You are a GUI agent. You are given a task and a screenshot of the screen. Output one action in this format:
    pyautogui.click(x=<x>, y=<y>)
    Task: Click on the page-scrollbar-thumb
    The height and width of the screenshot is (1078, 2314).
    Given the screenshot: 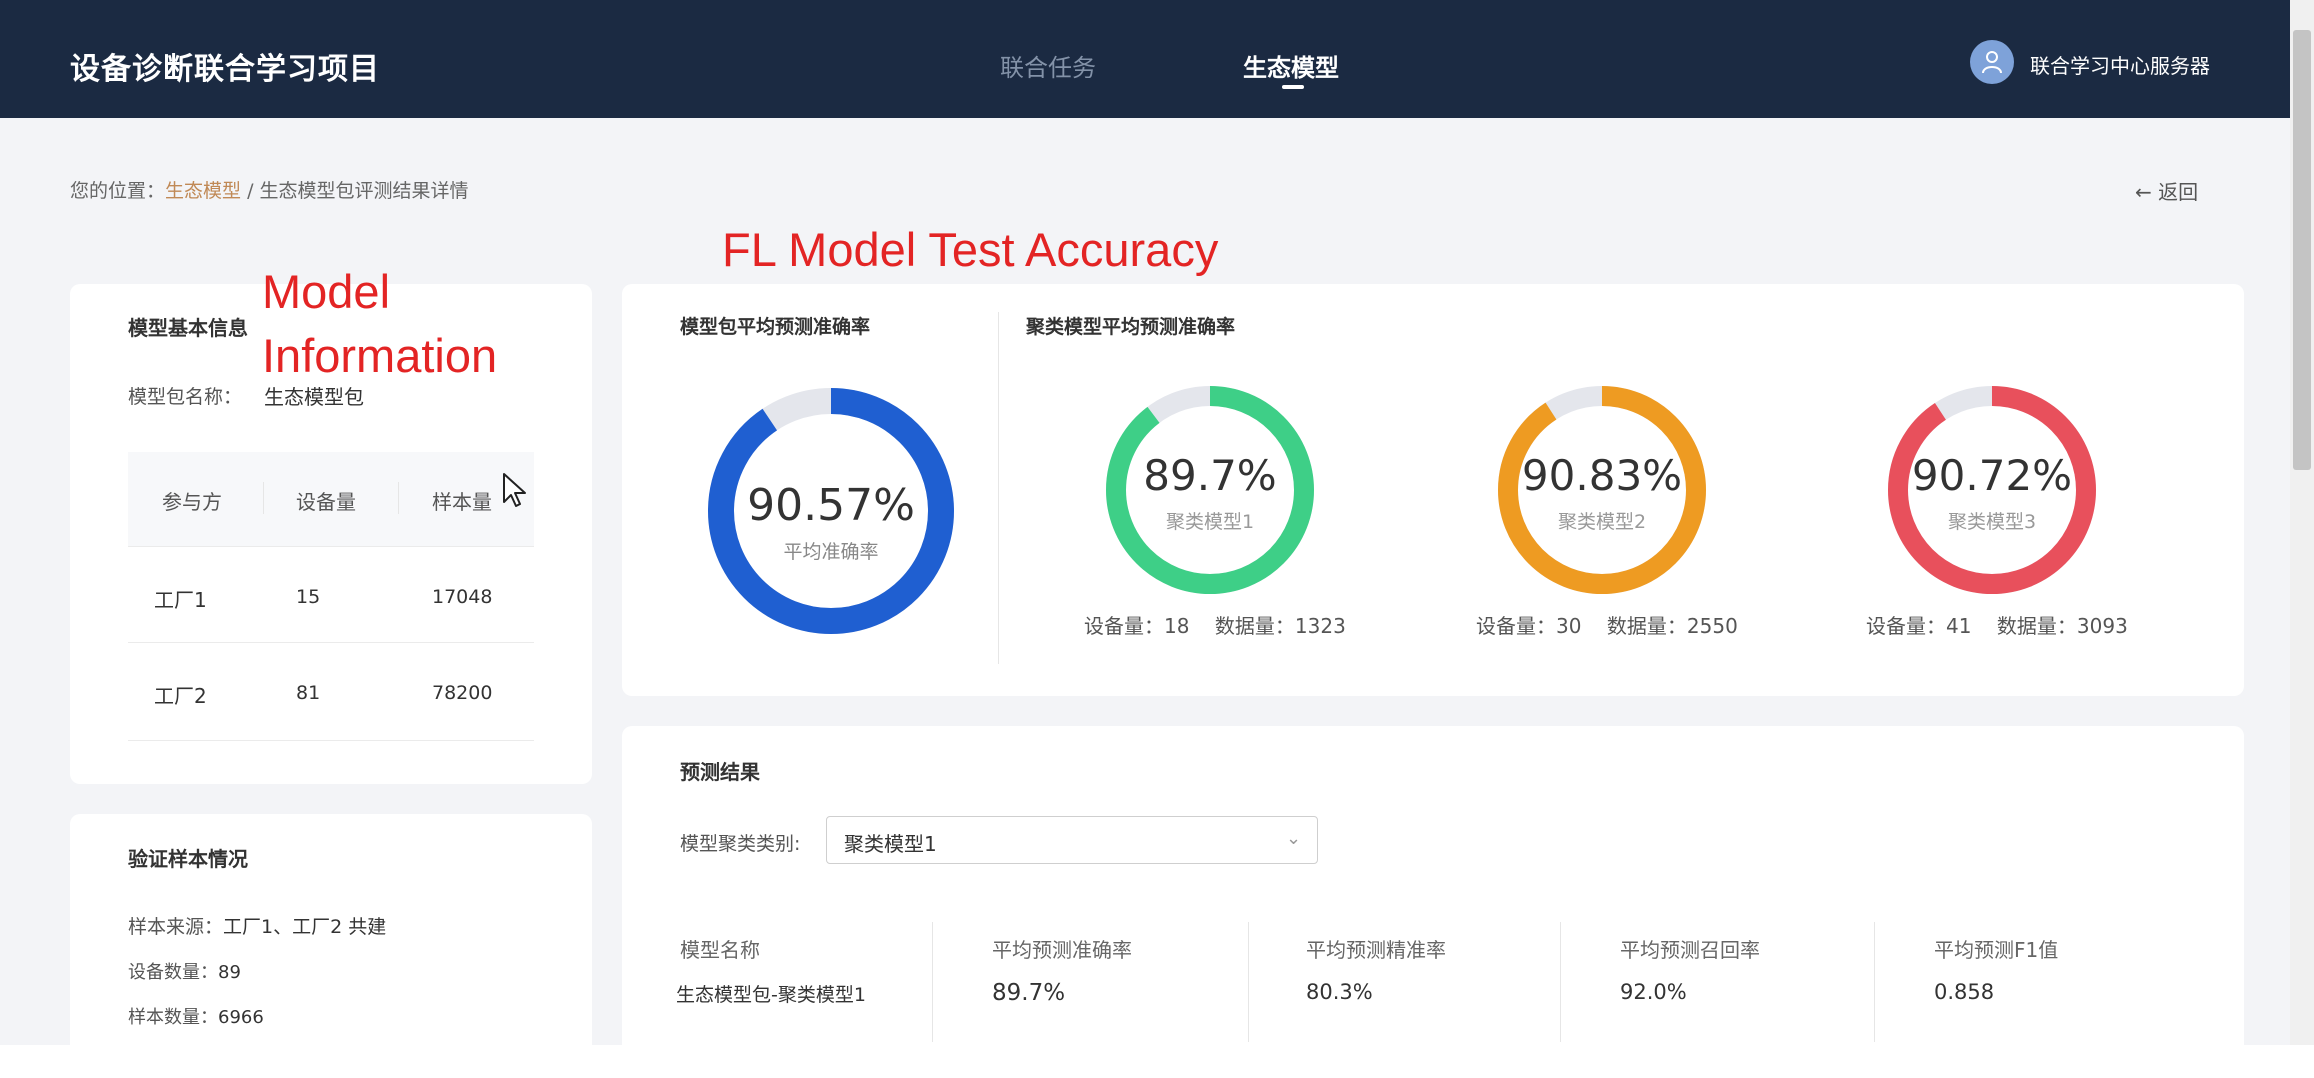 What is the action you would take?
    pyautogui.click(x=2302, y=250)
    